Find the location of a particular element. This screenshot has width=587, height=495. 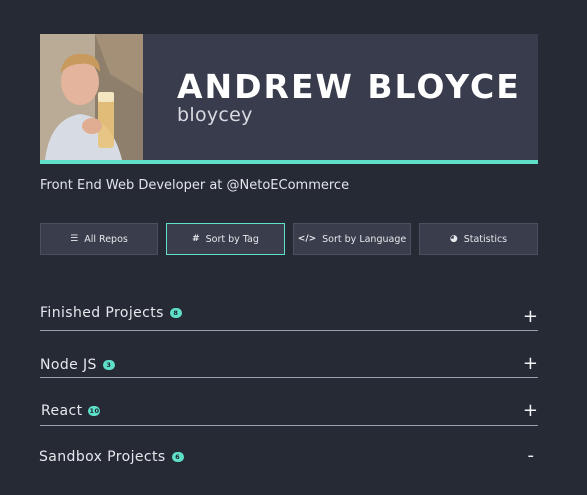

avatar-photo is located at coordinates (91, 97).